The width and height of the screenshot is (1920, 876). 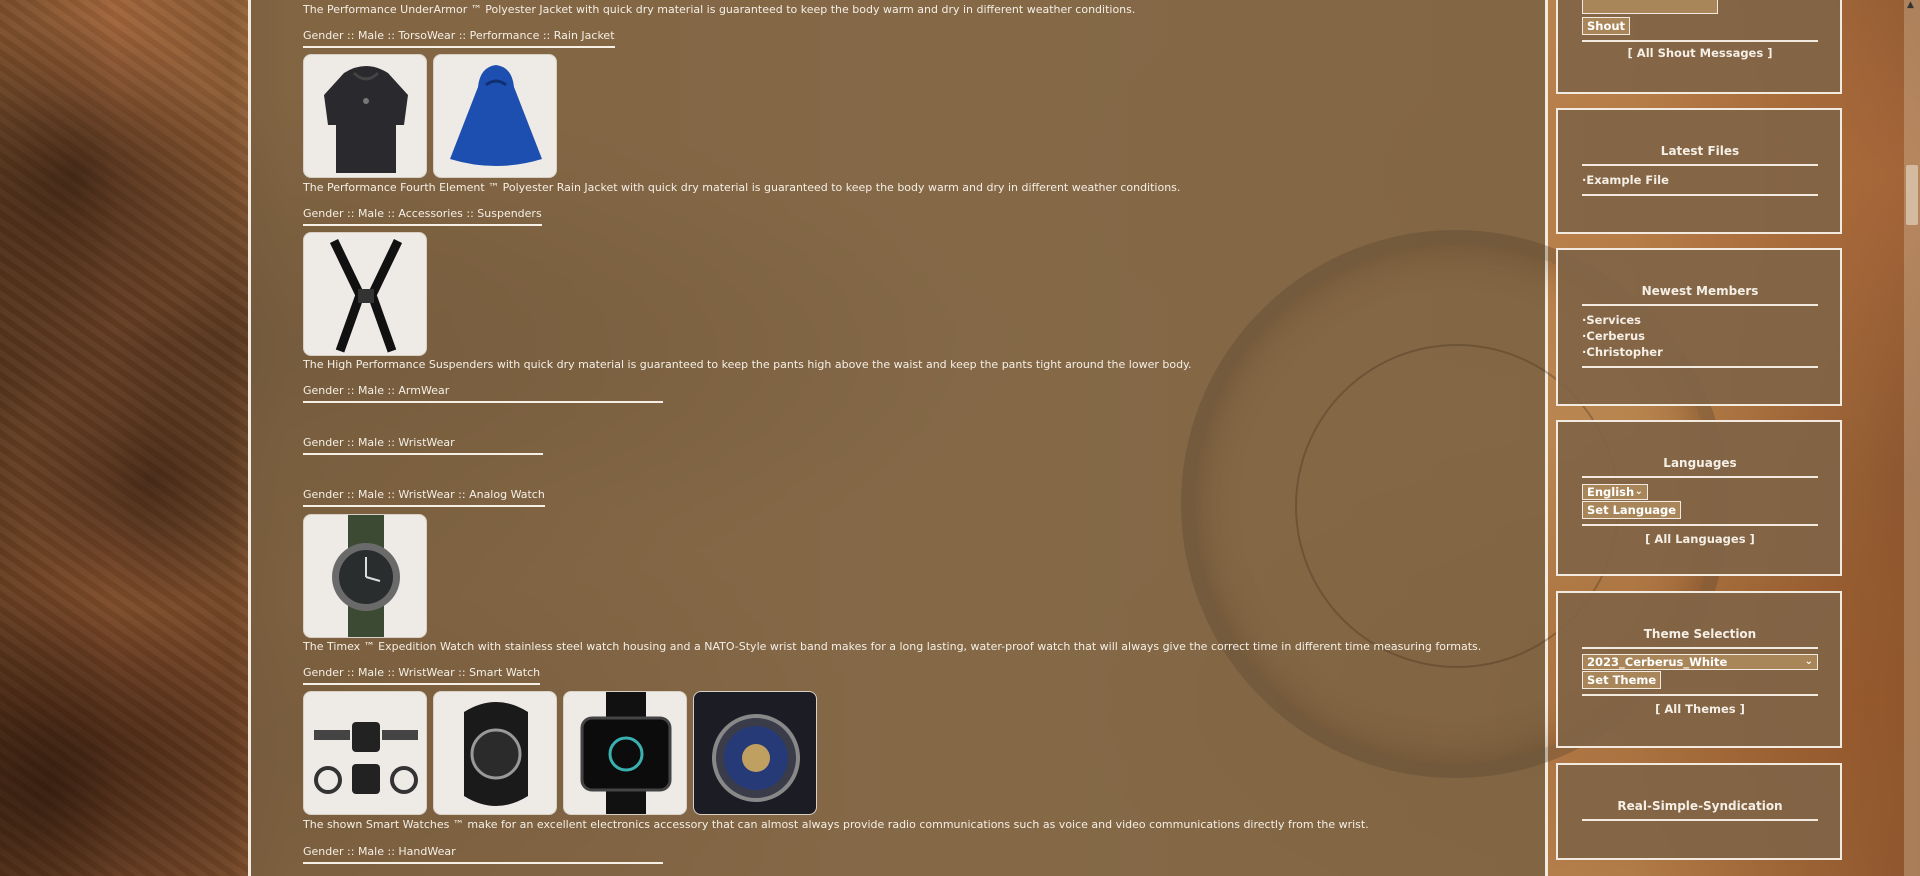 I want to click on member-link: Cerberus, so click(x=1700, y=336).